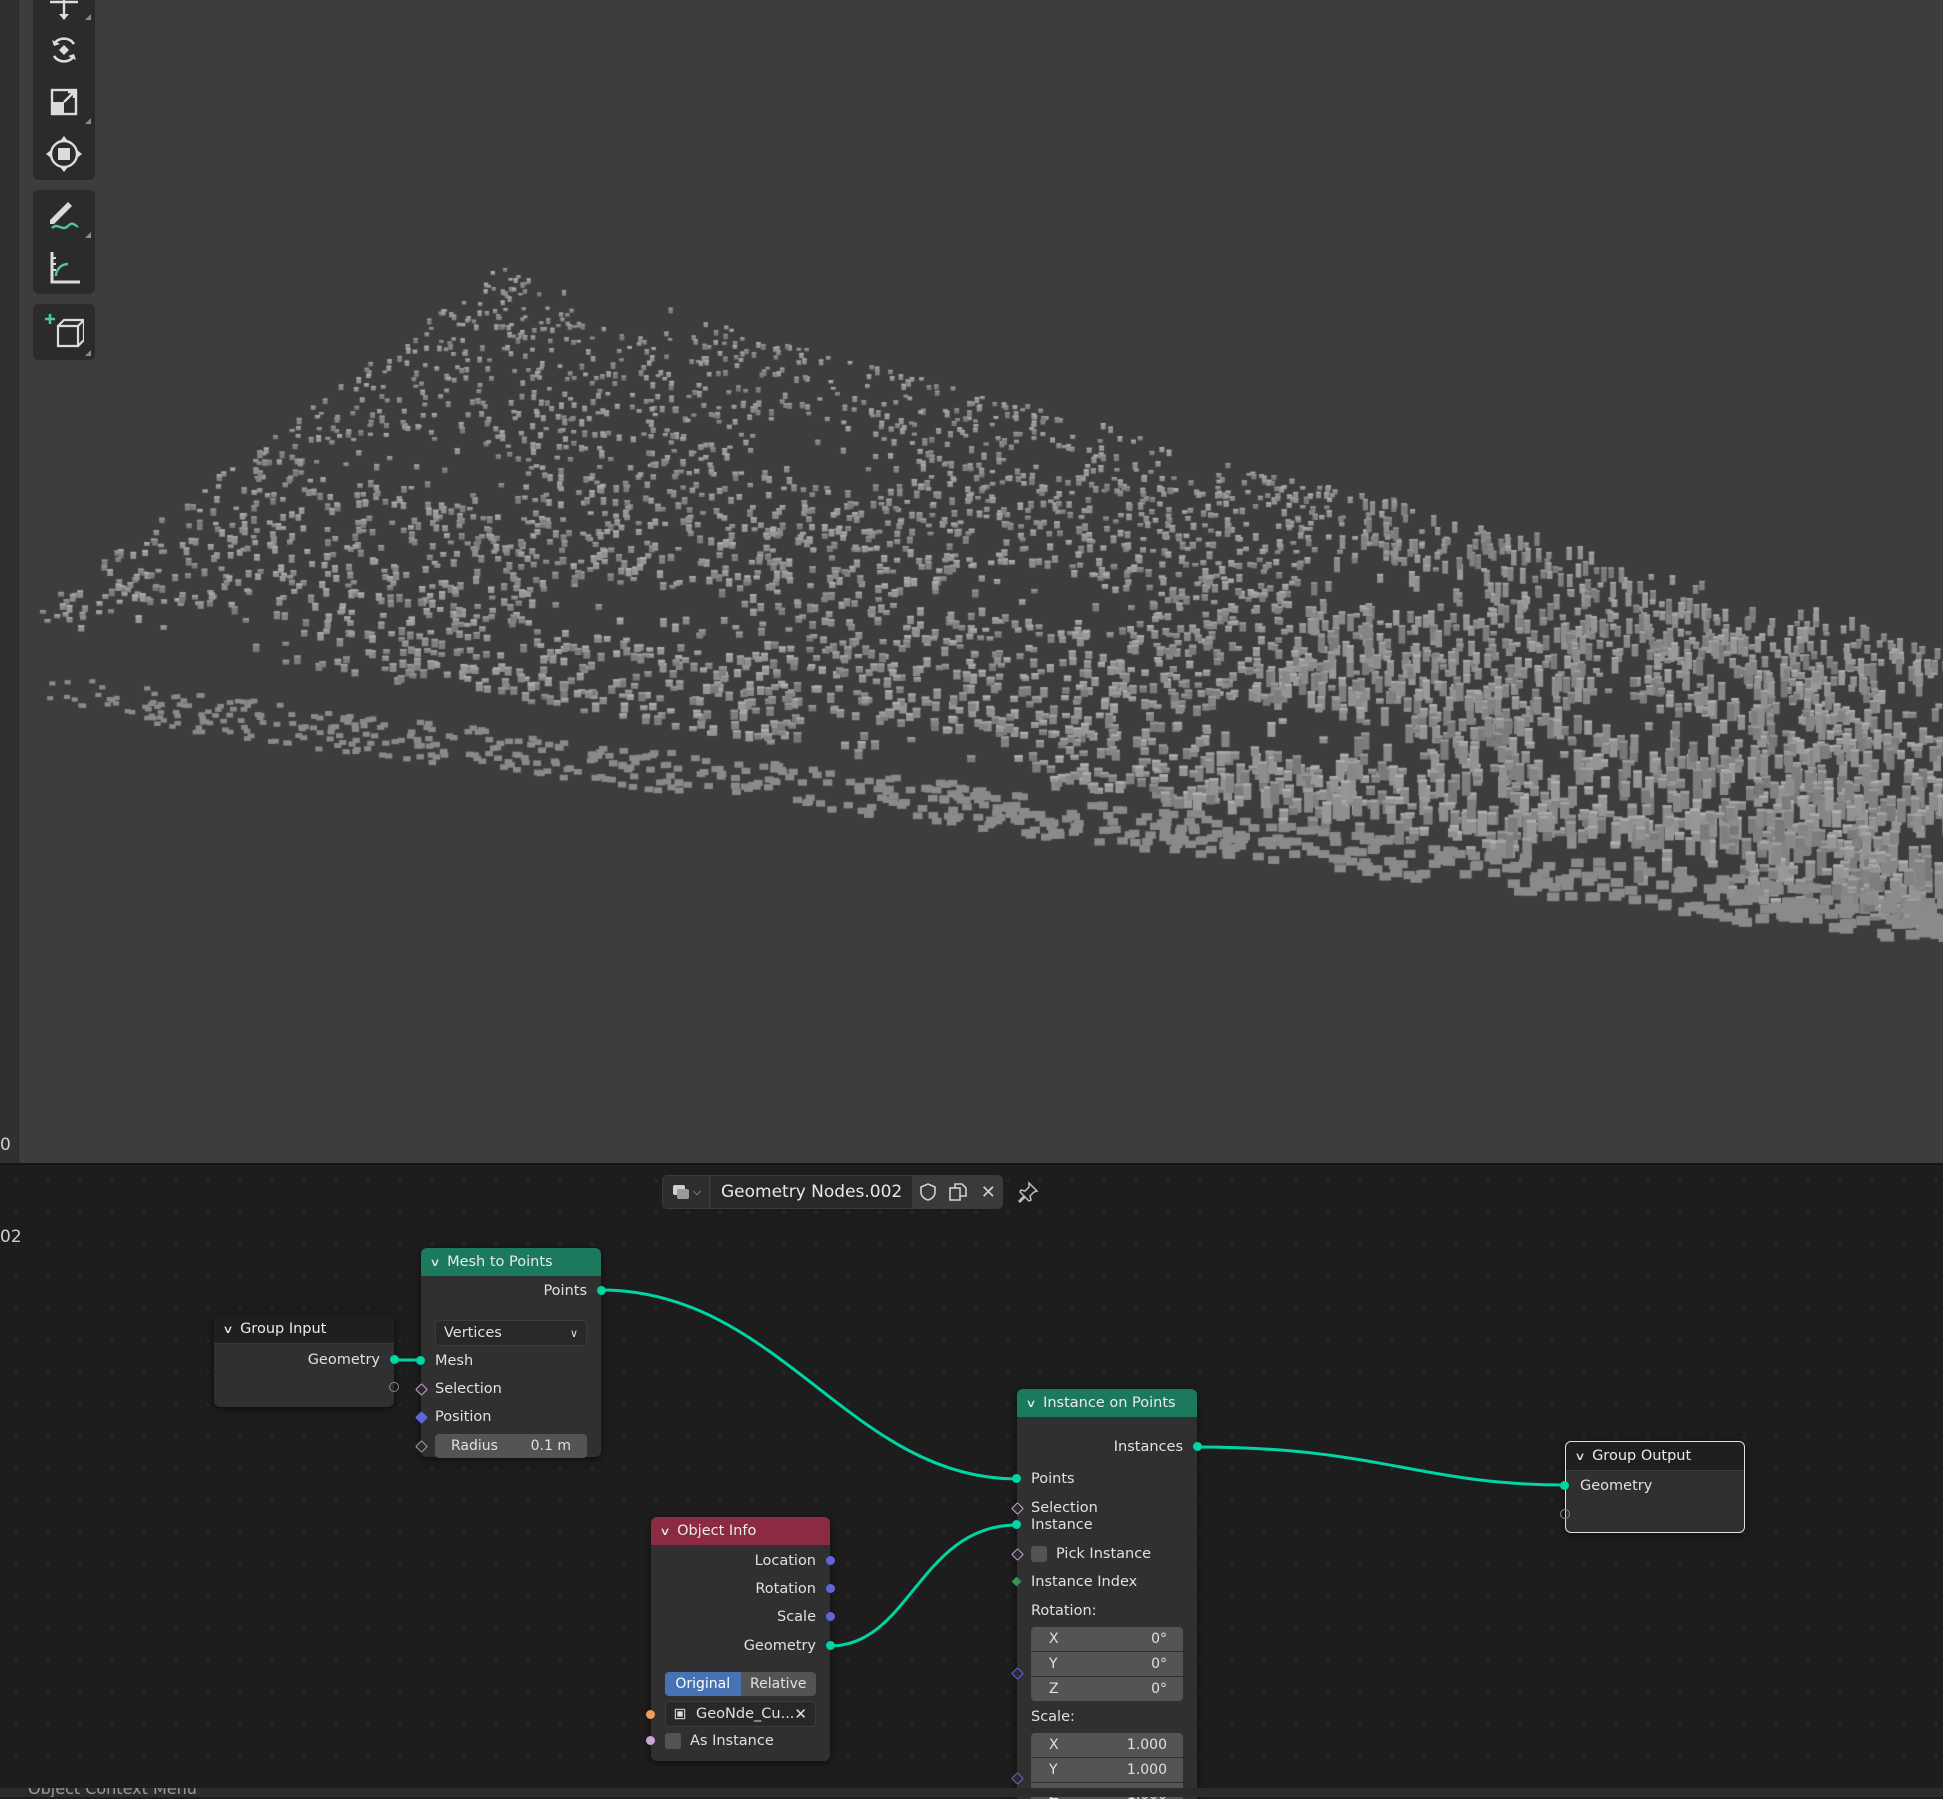 Image resolution: width=1943 pixels, height=1799 pixels. I want to click on annotate-tool-button, so click(64, 216).